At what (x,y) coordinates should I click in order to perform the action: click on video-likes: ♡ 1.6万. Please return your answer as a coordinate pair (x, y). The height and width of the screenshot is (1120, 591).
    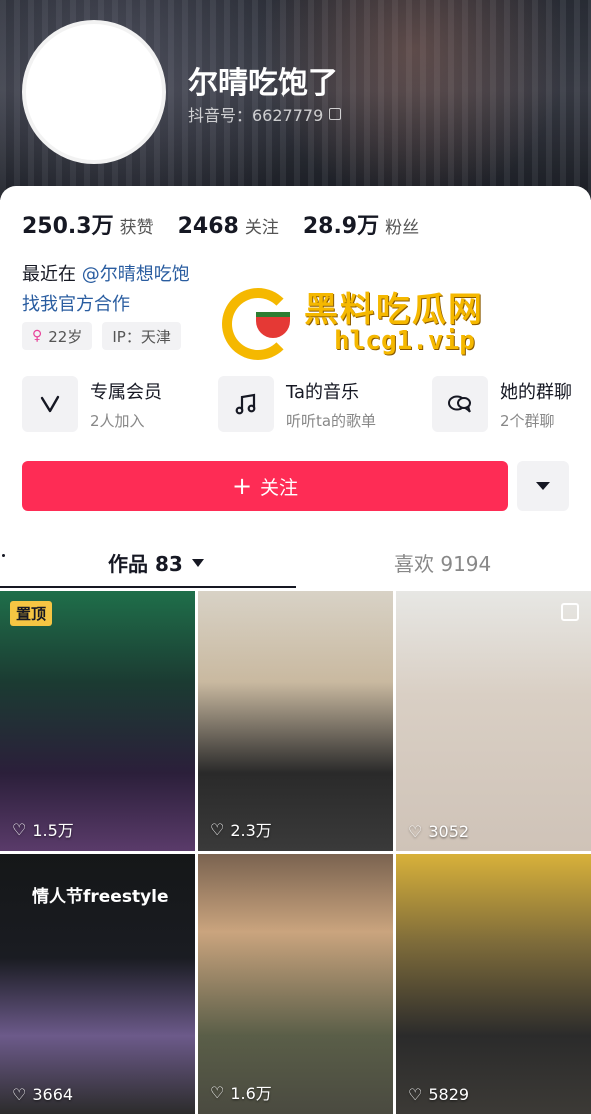
    Looking at the image, I should click on (241, 1092).